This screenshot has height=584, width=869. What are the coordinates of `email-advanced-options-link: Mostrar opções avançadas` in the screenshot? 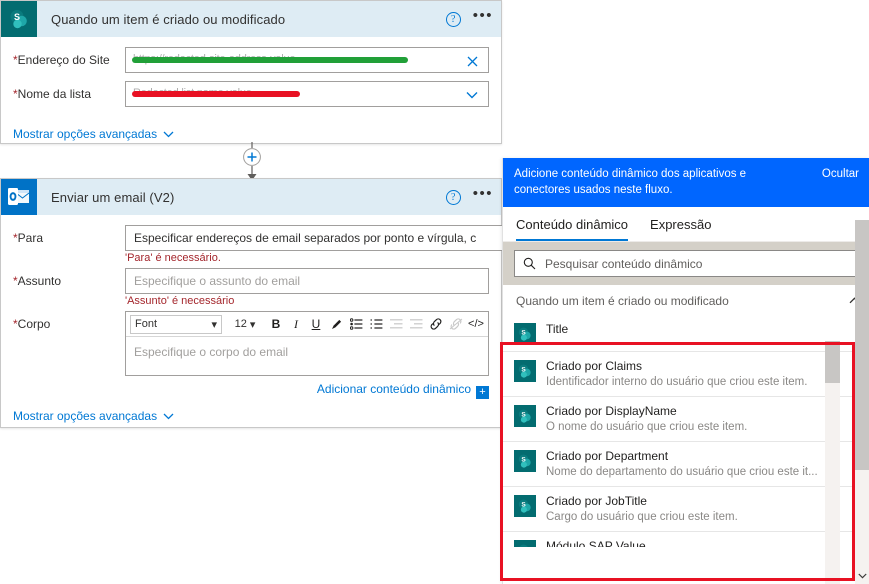 It's located at (93, 416).